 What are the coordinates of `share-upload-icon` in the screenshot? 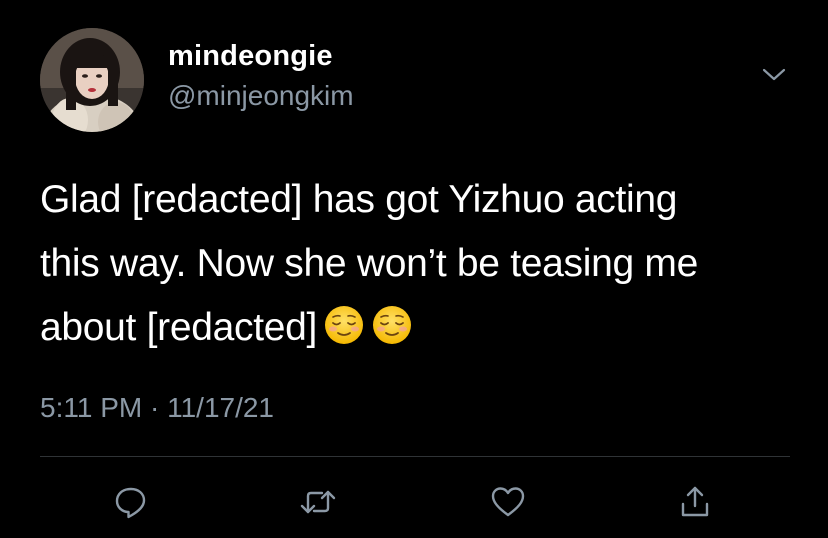 It's located at (695, 501).